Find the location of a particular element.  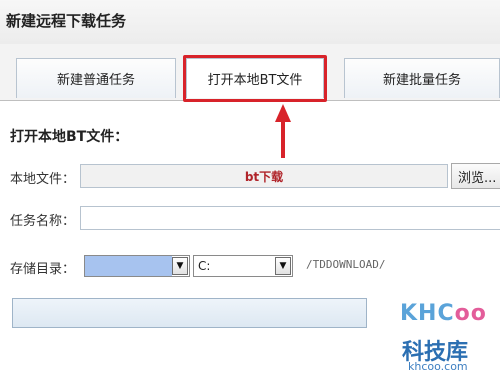

task-name-input is located at coordinates (290, 218).